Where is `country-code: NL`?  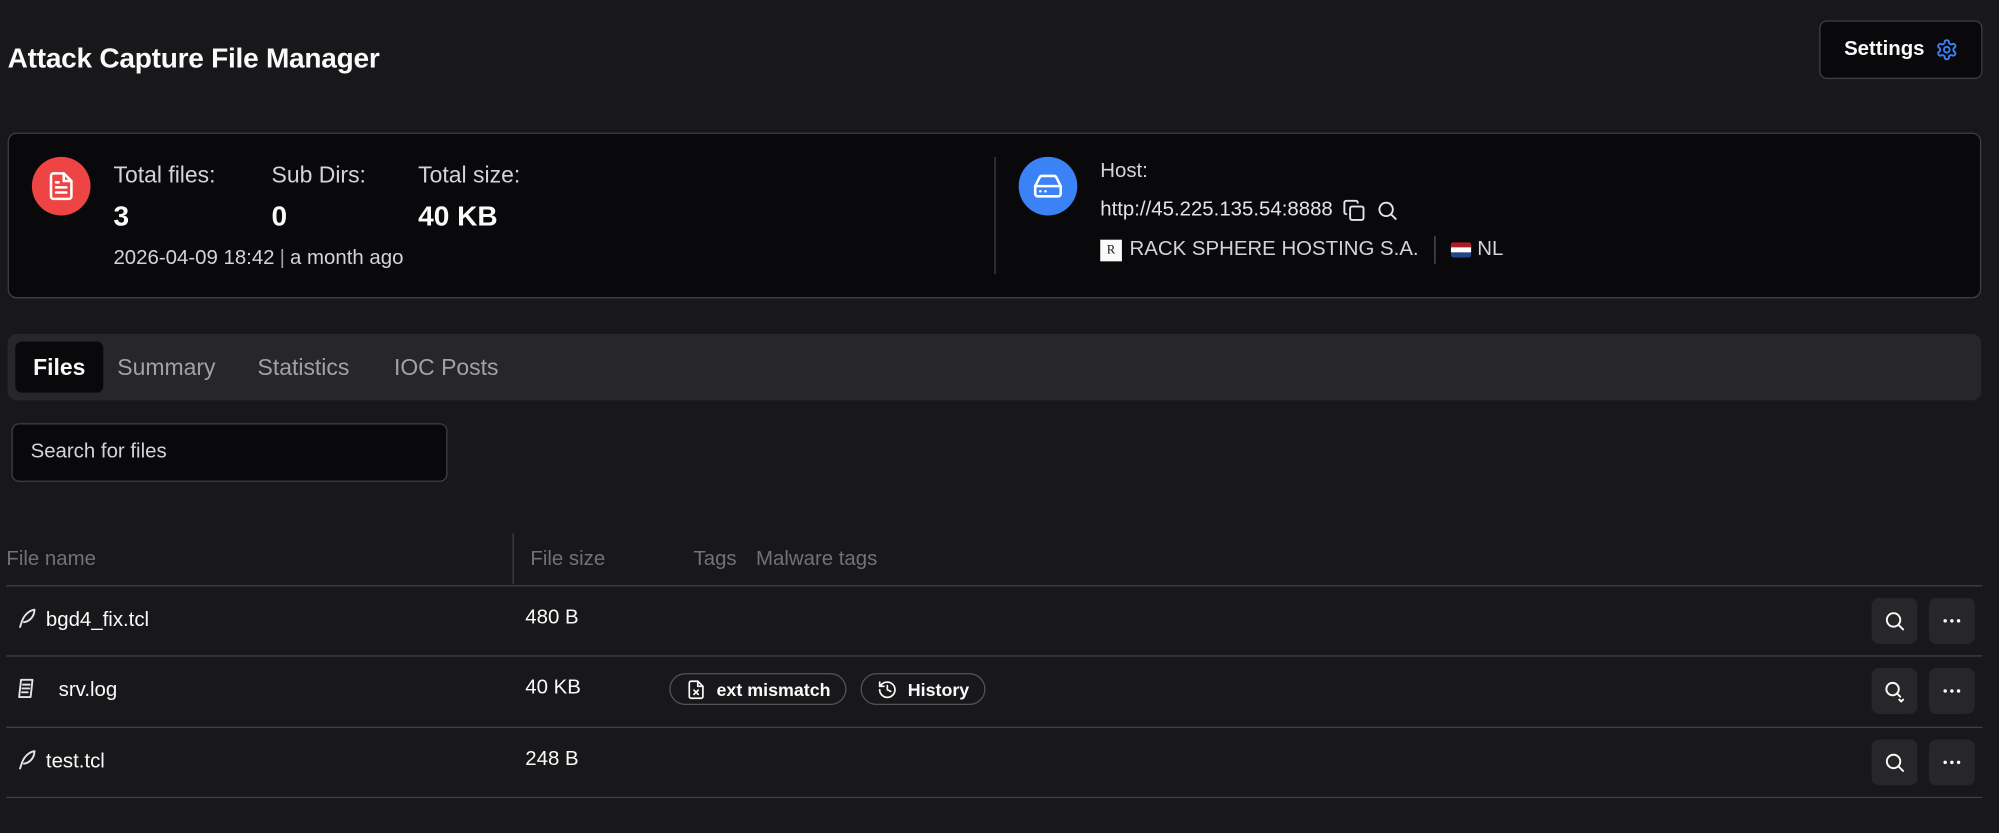 country-code: NL is located at coordinates (1490, 249).